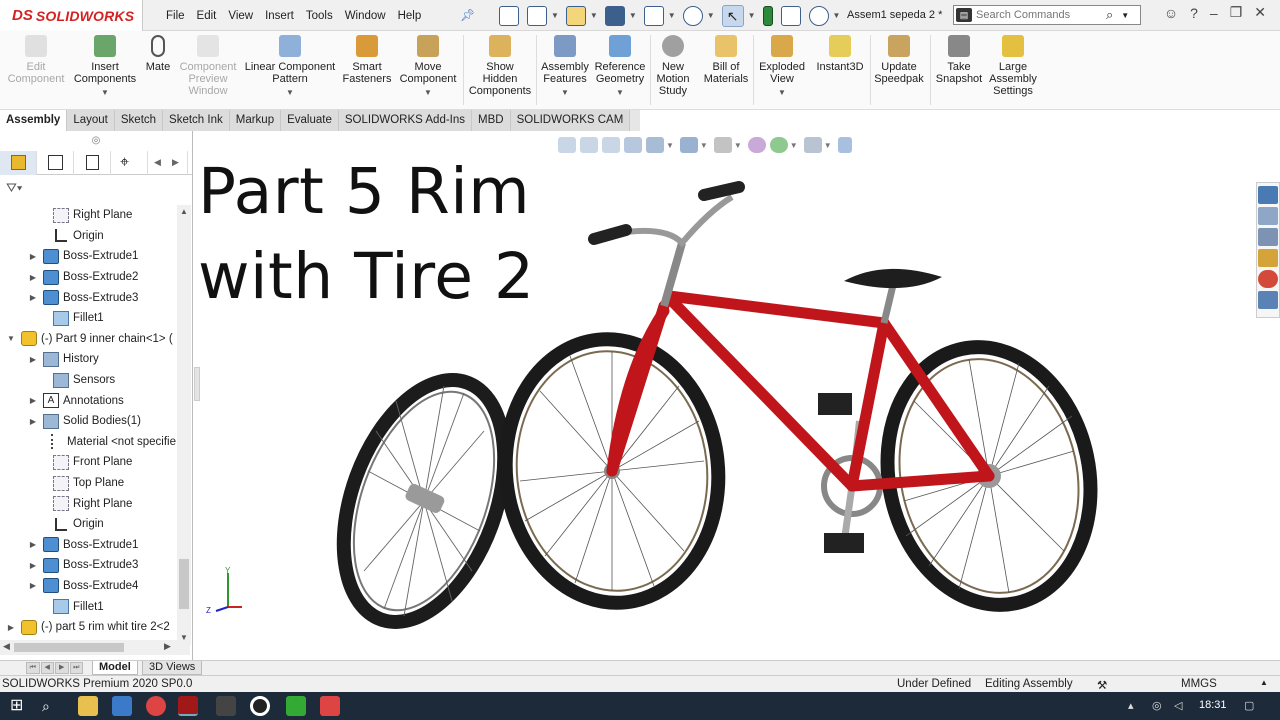 The height and width of the screenshot is (720, 1280). What do you see at coordinates (509, 15) in the screenshot?
I see `home-icon` at bounding box center [509, 15].